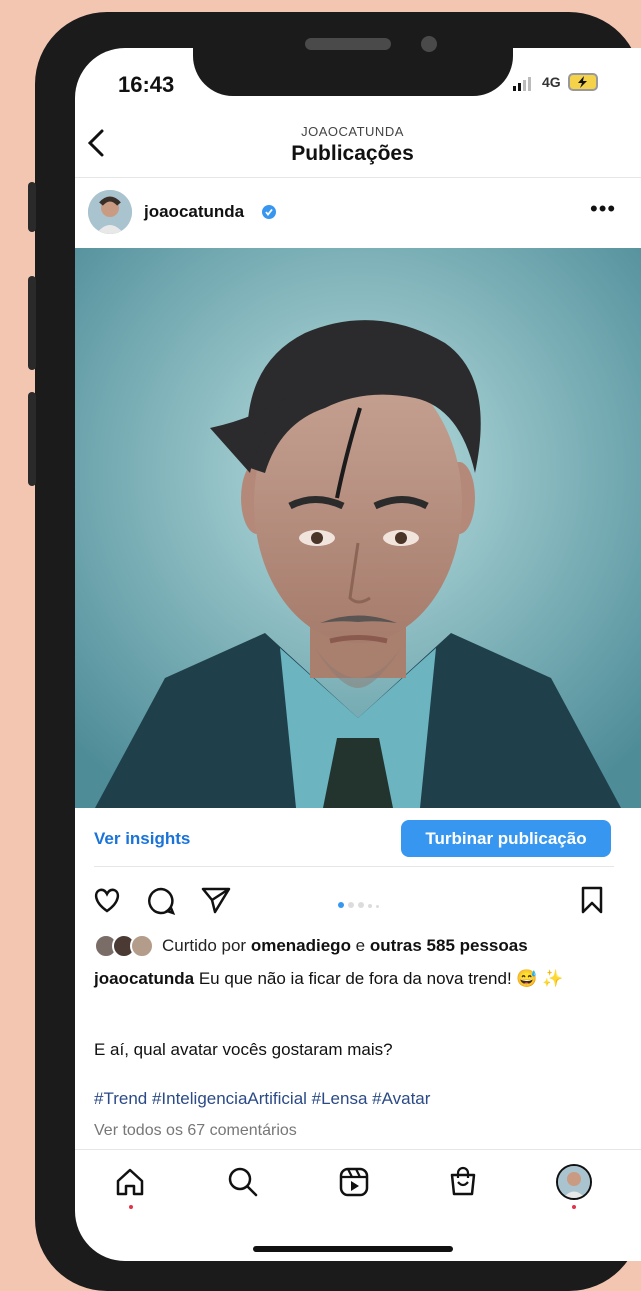 The height and width of the screenshot is (1291, 641). Describe the element at coordinates (131, 1207) in the screenshot. I see `home-notification-dot` at that location.